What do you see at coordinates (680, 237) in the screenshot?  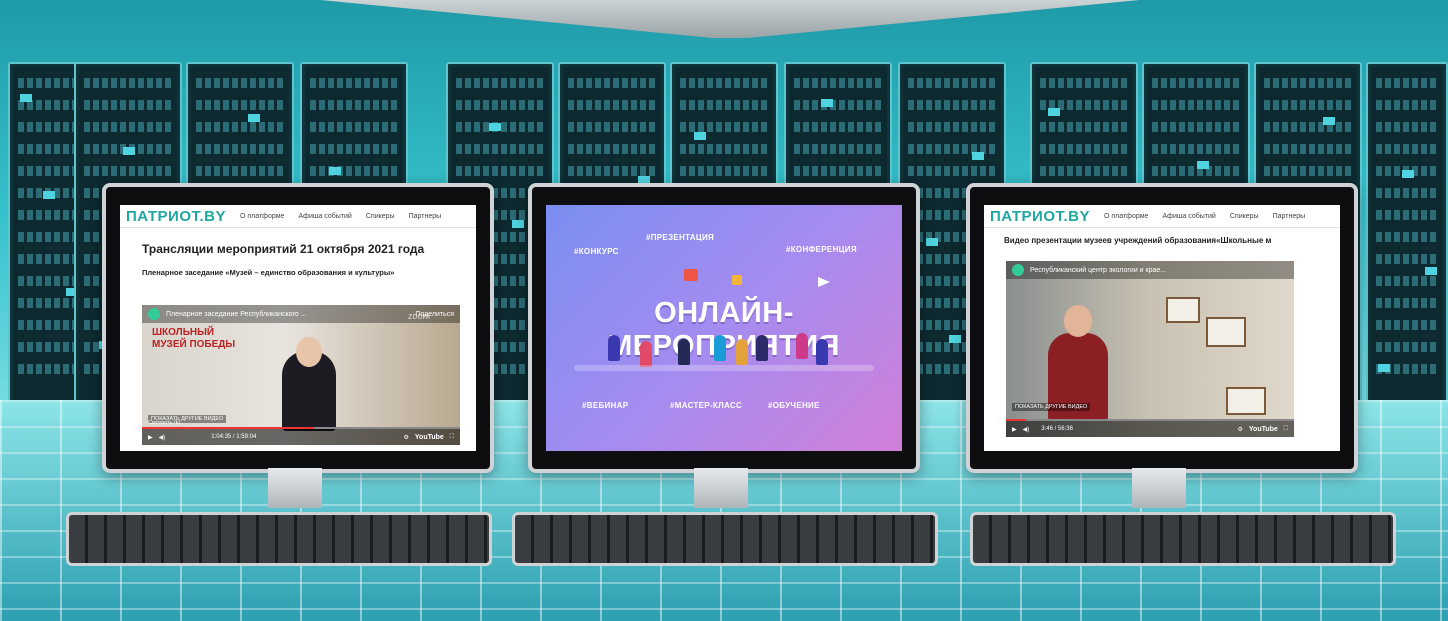 I see `tag-presentation: #ПРЕЗЕНТАЦИЯ` at bounding box center [680, 237].